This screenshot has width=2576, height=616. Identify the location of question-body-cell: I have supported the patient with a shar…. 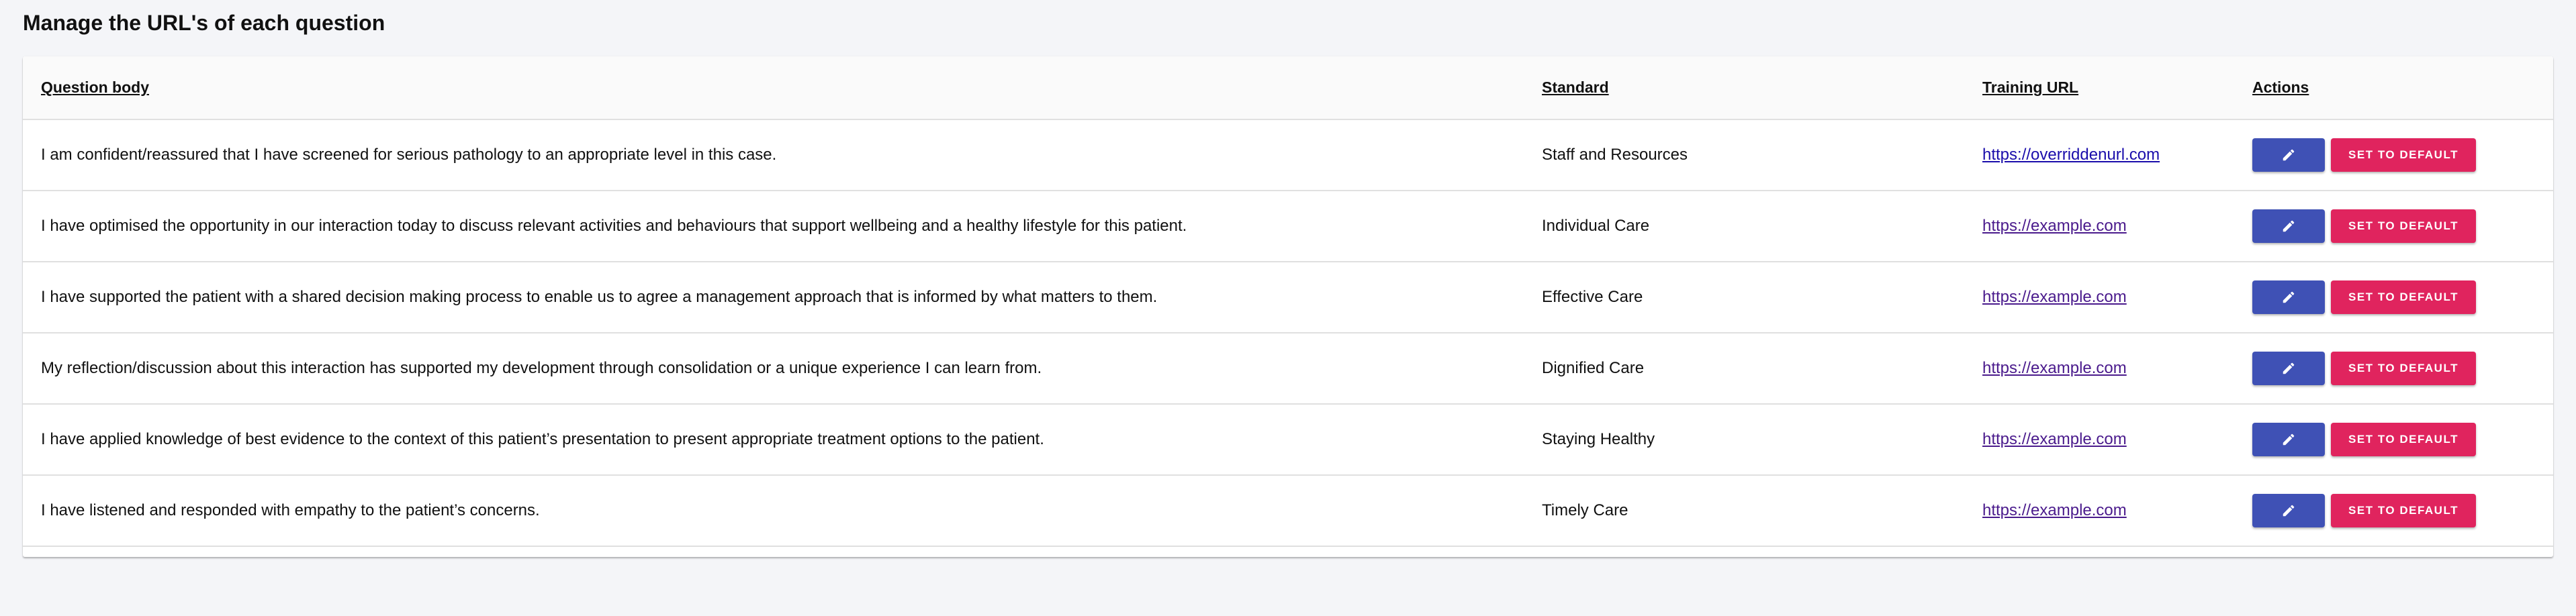
(773, 297).